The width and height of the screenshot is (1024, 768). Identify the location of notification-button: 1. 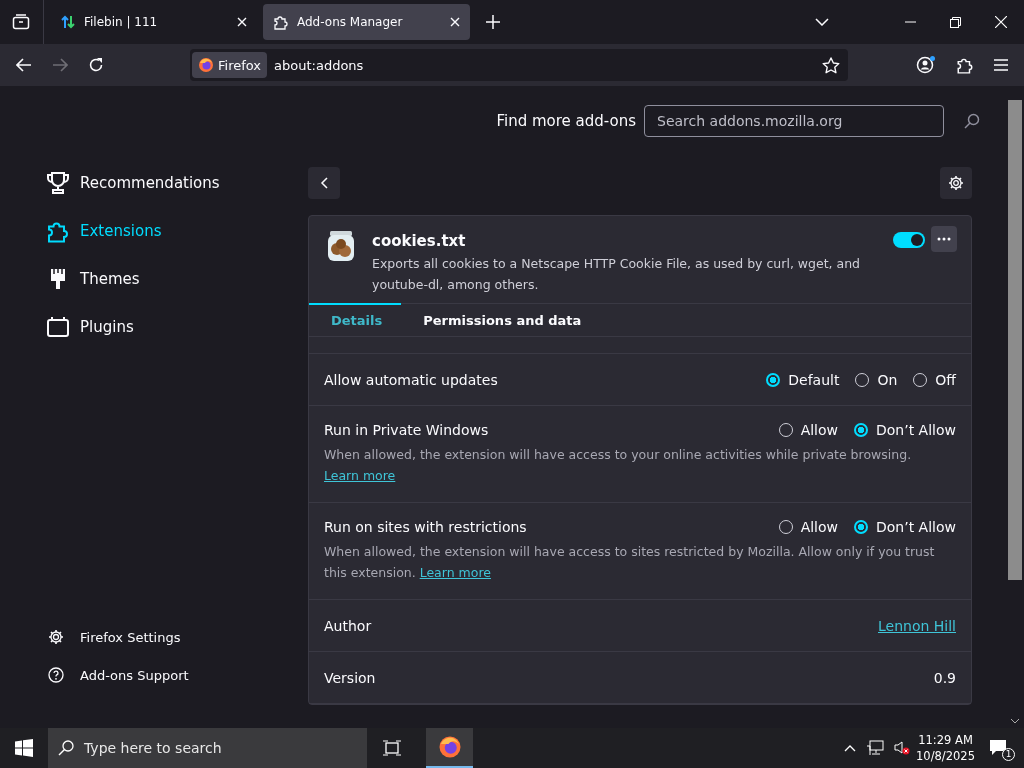
(1001, 748).